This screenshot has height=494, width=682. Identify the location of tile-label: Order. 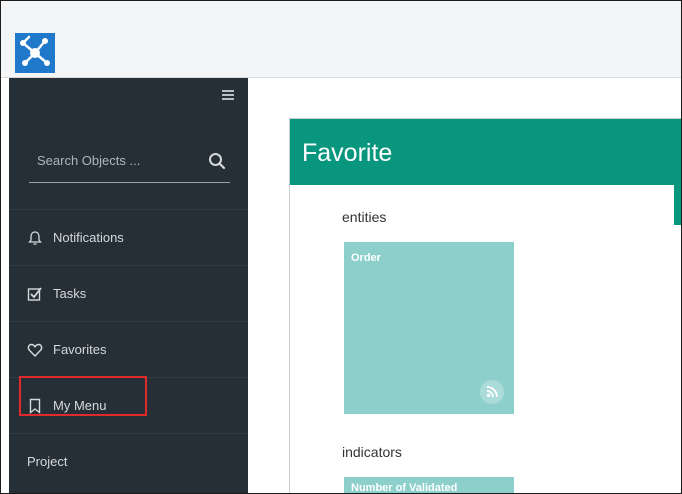
(366, 258).